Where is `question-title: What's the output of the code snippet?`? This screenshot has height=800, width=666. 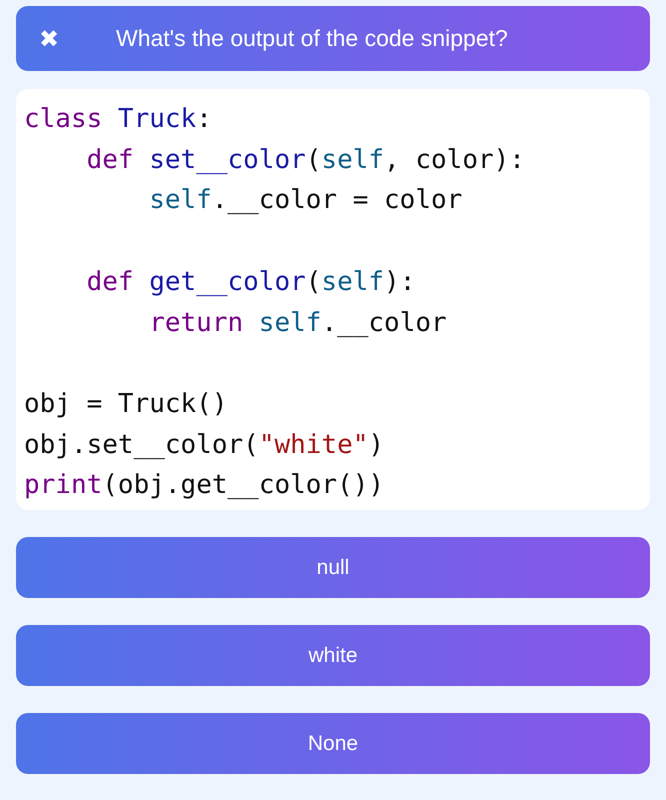 question-title: What's the output of the code snippet? is located at coordinates (312, 38).